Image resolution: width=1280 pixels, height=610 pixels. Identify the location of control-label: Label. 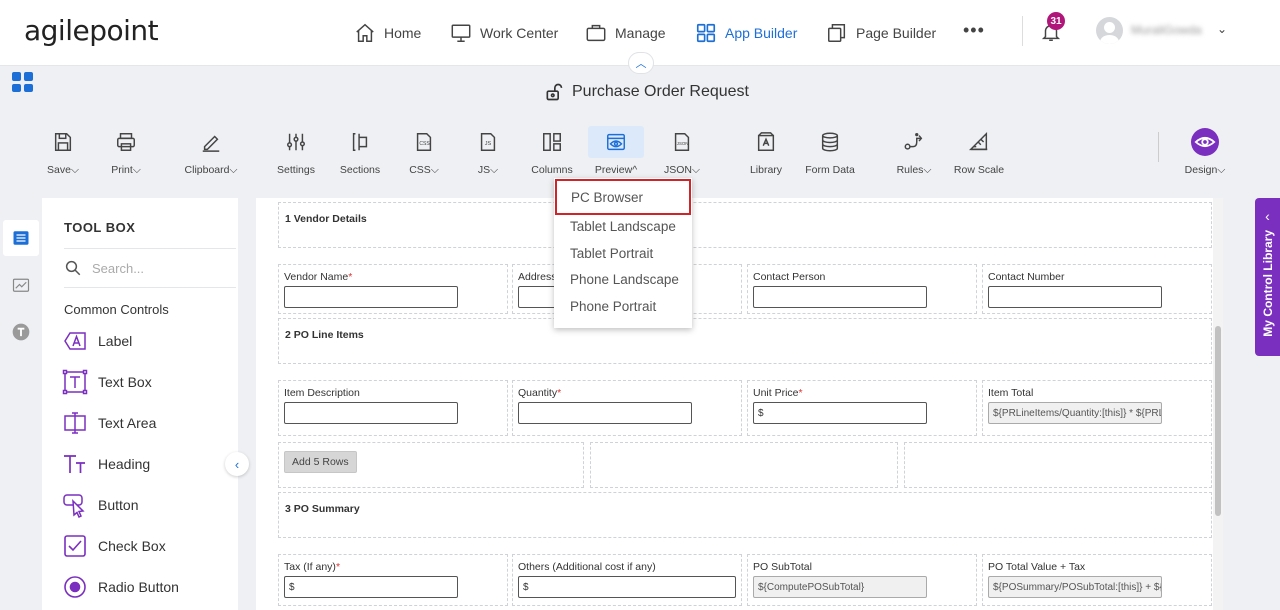
(97, 341).